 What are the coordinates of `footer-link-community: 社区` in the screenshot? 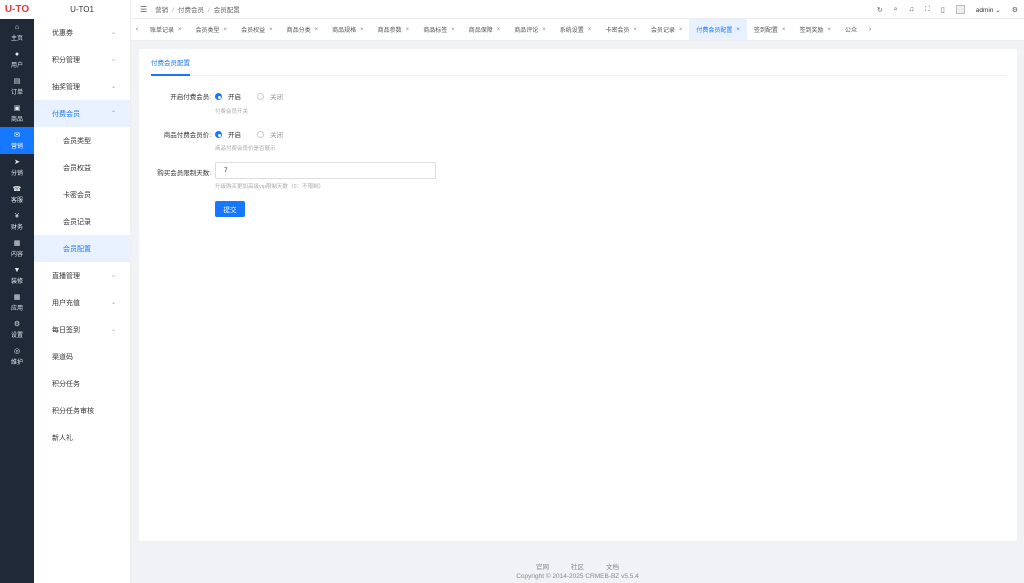 It's located at (577, 566).